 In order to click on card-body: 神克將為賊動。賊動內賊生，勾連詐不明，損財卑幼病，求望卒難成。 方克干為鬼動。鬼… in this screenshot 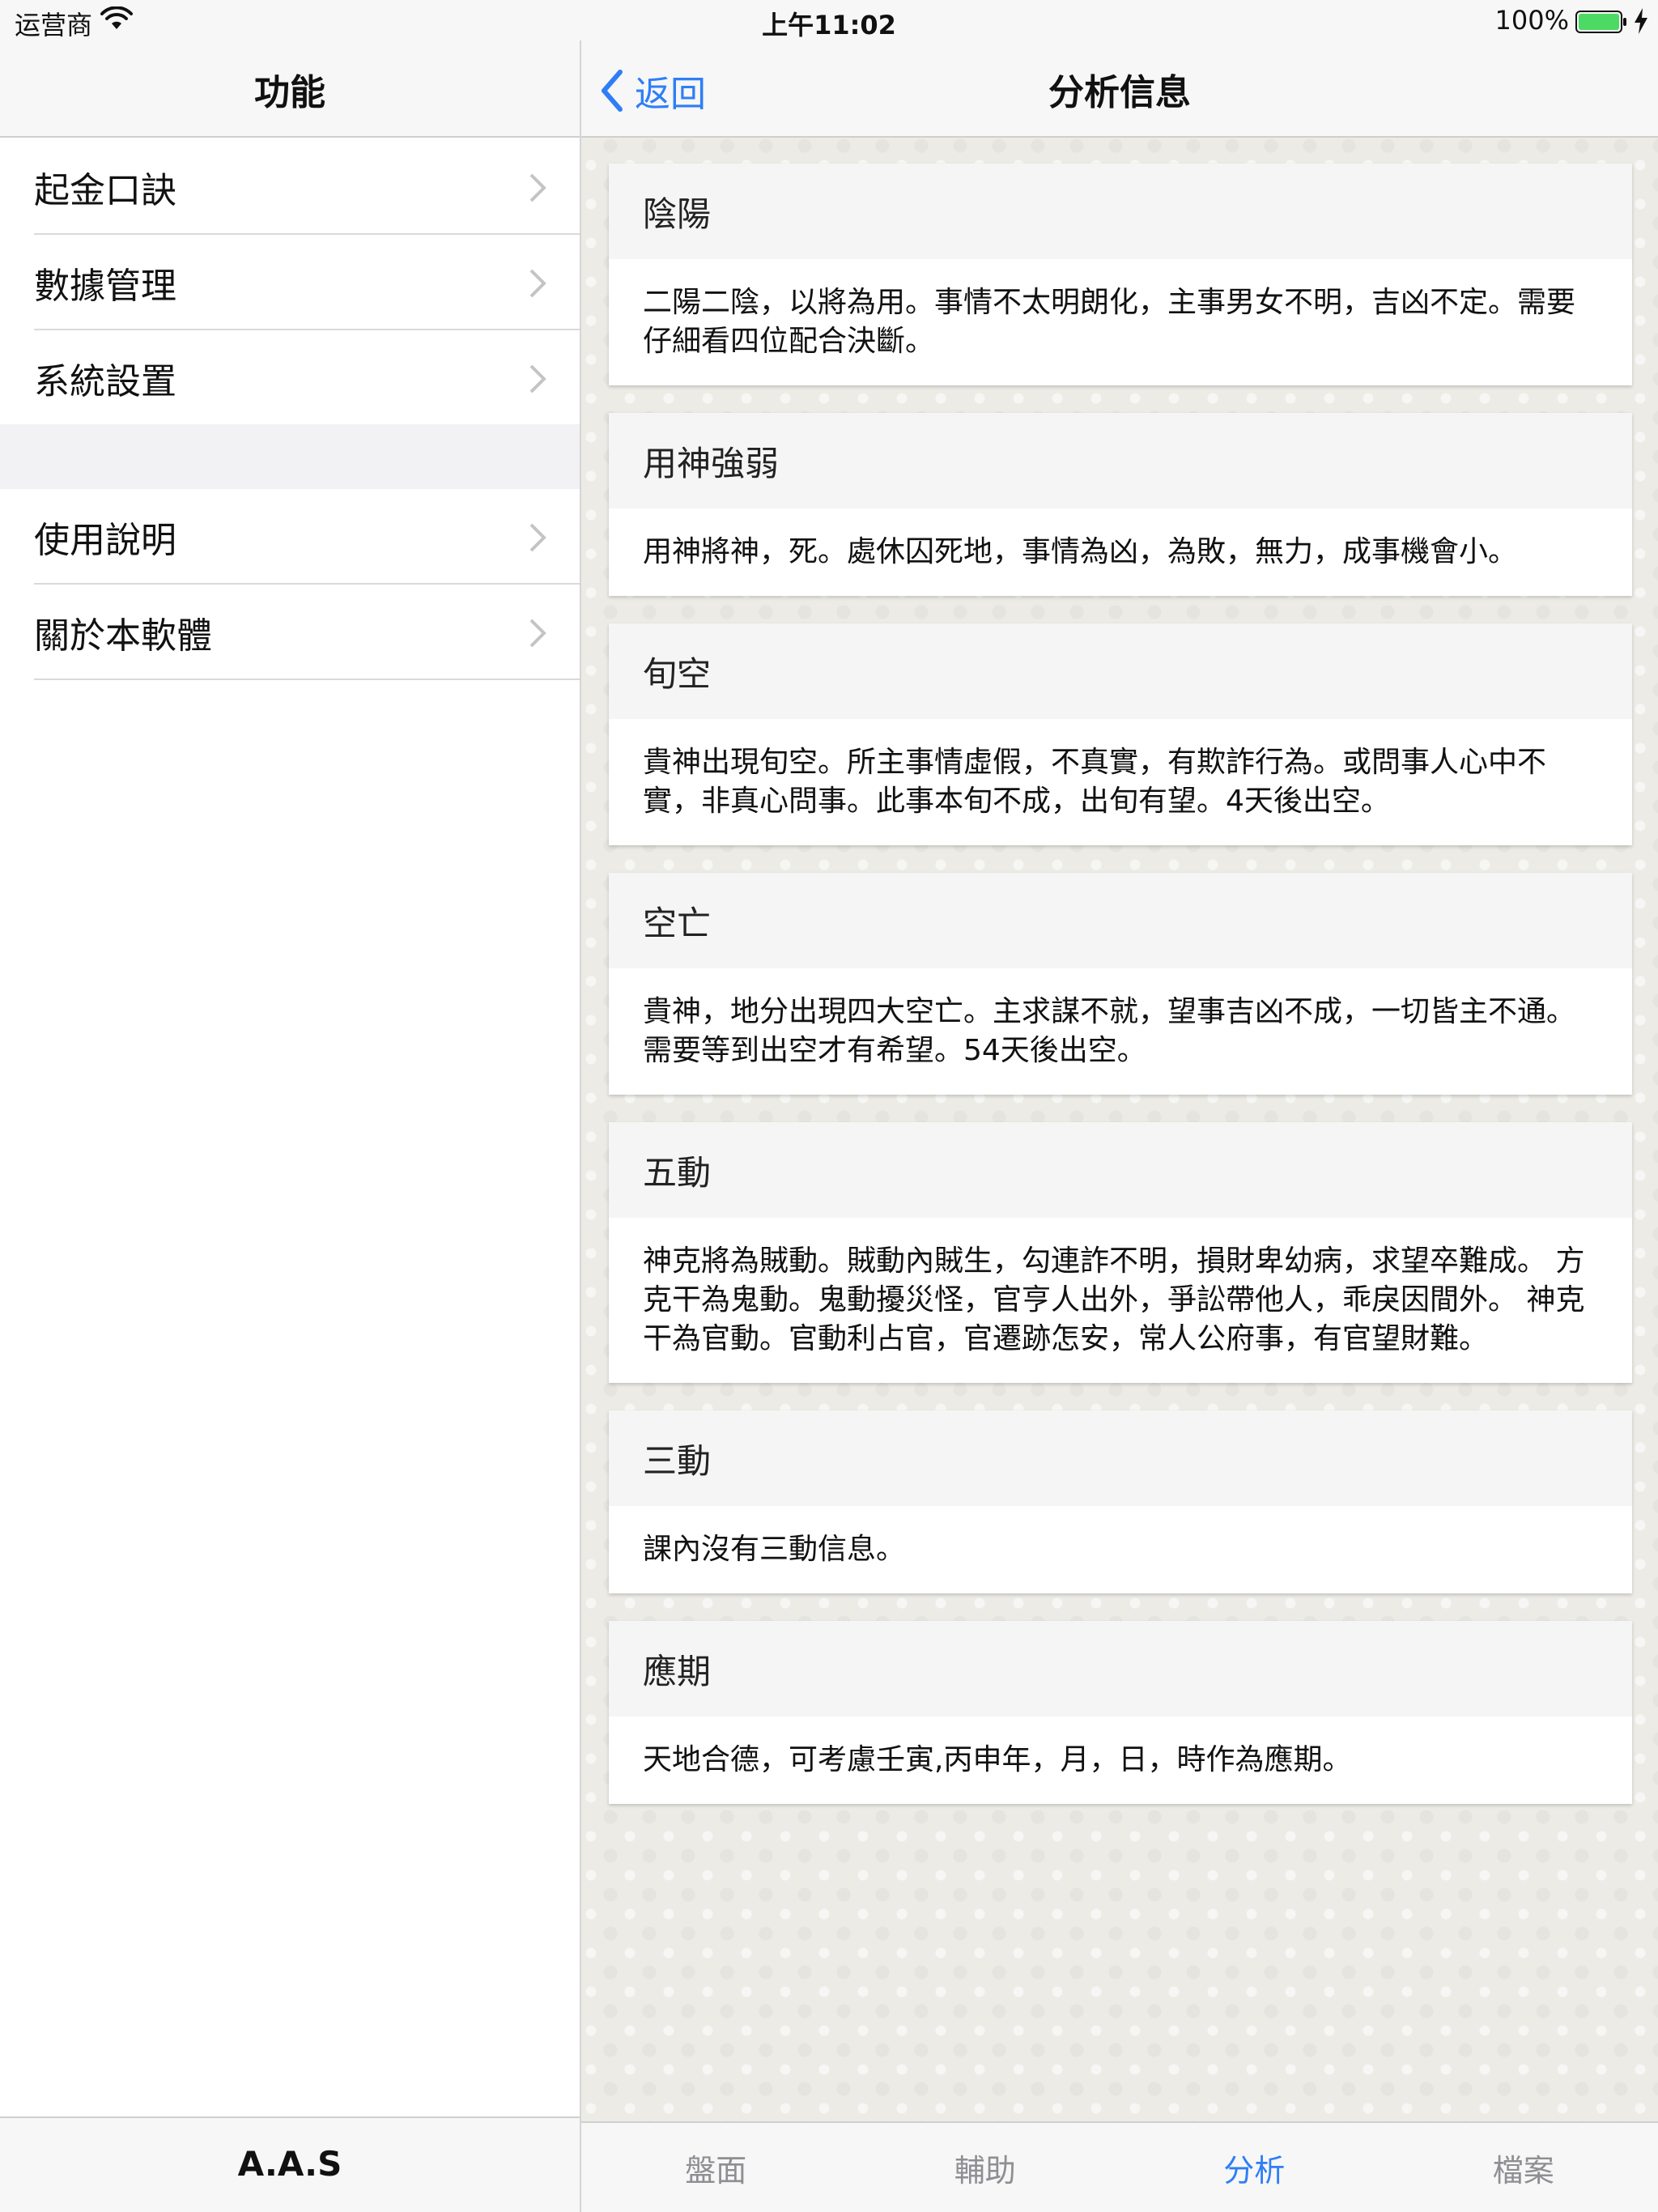, I will do `click(1114, 1299)`.